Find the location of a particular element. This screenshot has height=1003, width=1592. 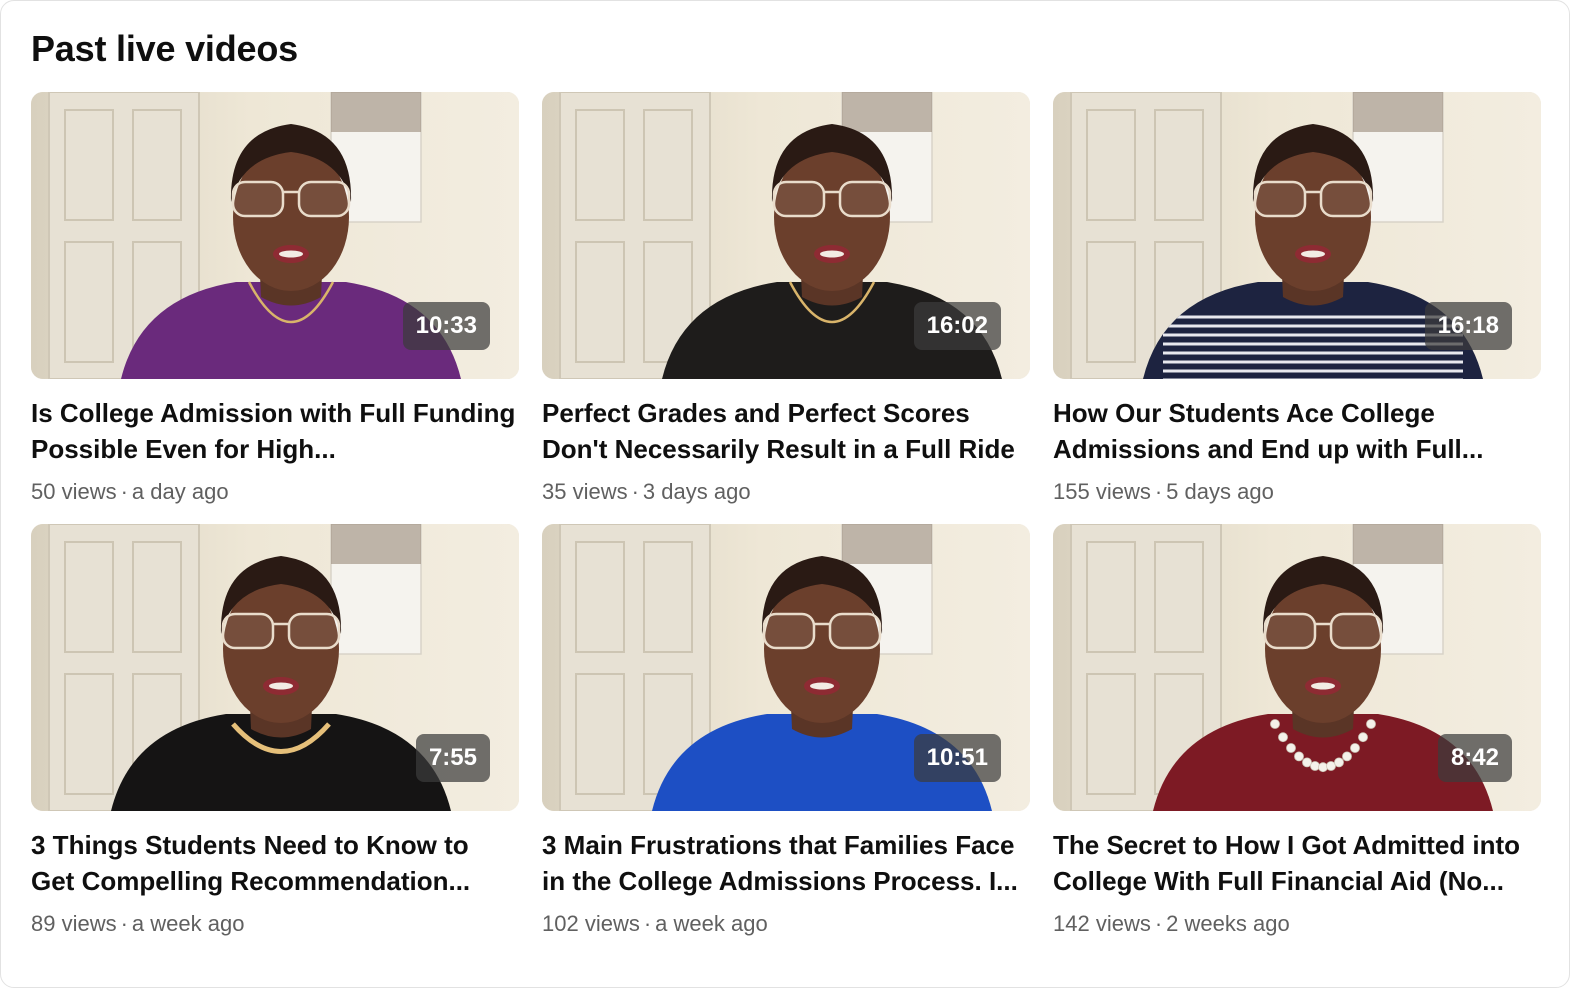

section-title: Past live videos is located at coordinates (164, 48).